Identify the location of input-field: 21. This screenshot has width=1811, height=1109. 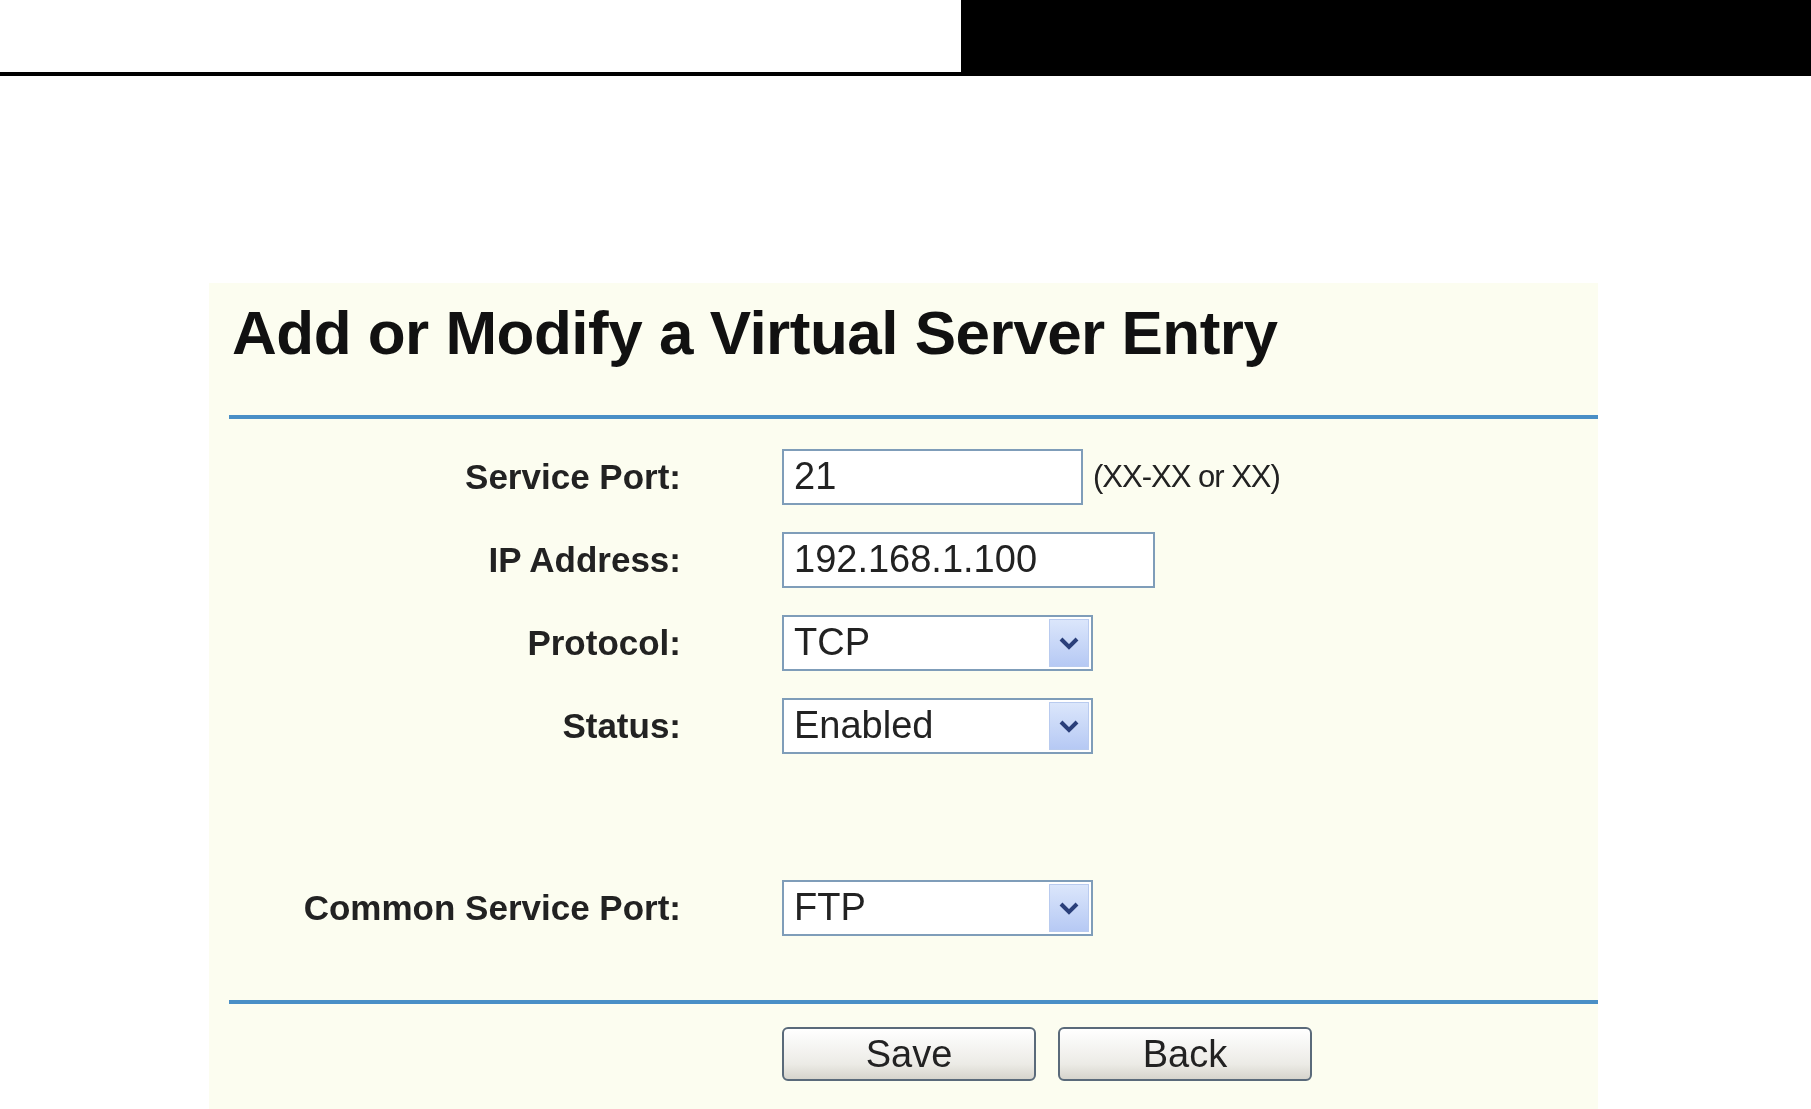
(932, 476).